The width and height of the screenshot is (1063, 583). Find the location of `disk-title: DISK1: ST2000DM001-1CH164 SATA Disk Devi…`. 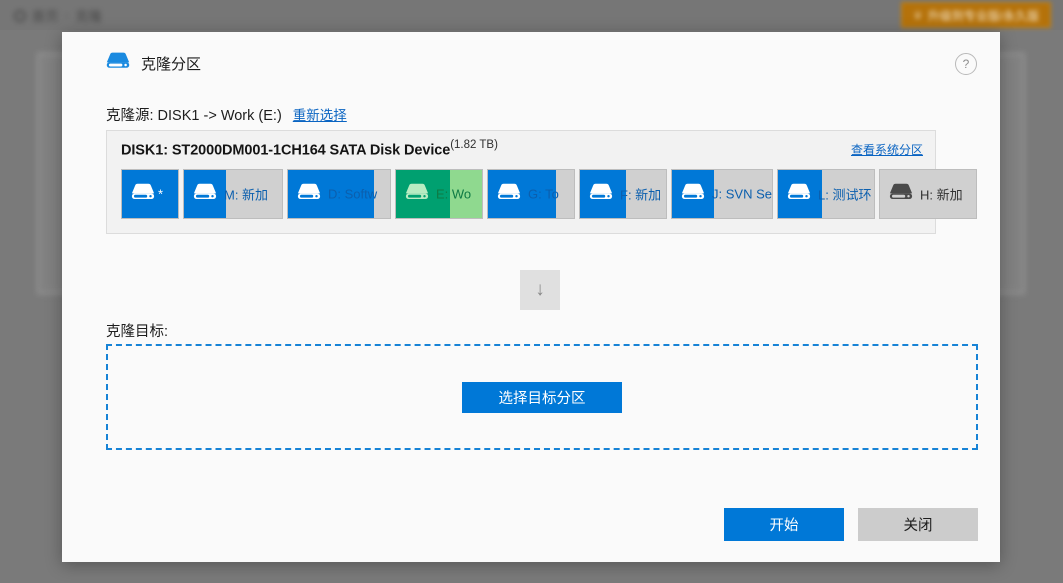

disk-title: DISK1: ST2000DM001-1CH164 SATA Disk Devi… is located at coordinates (309, 149).